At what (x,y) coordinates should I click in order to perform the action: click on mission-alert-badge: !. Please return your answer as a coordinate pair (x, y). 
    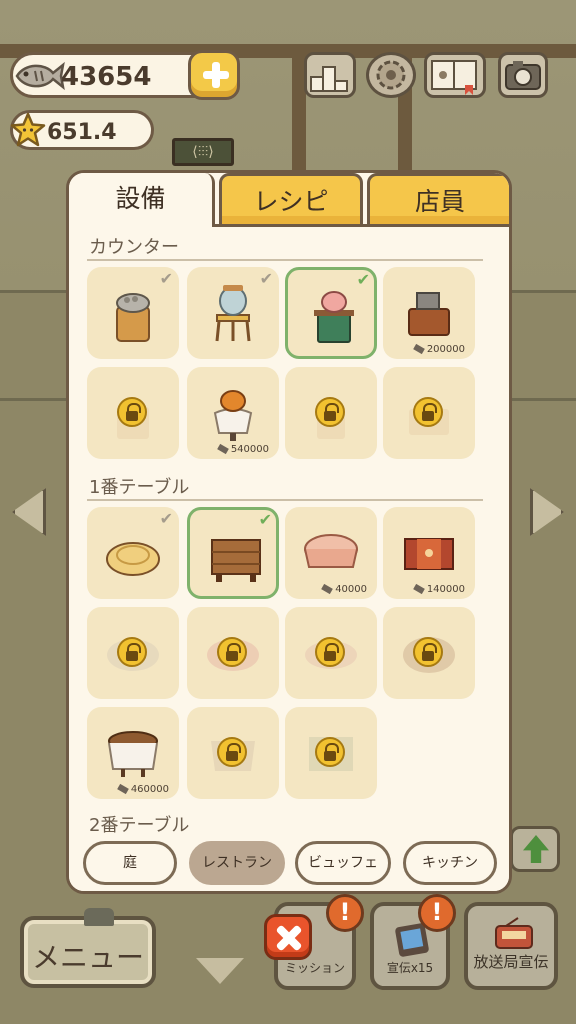
    Looking at the image, I should click on (345, 913).